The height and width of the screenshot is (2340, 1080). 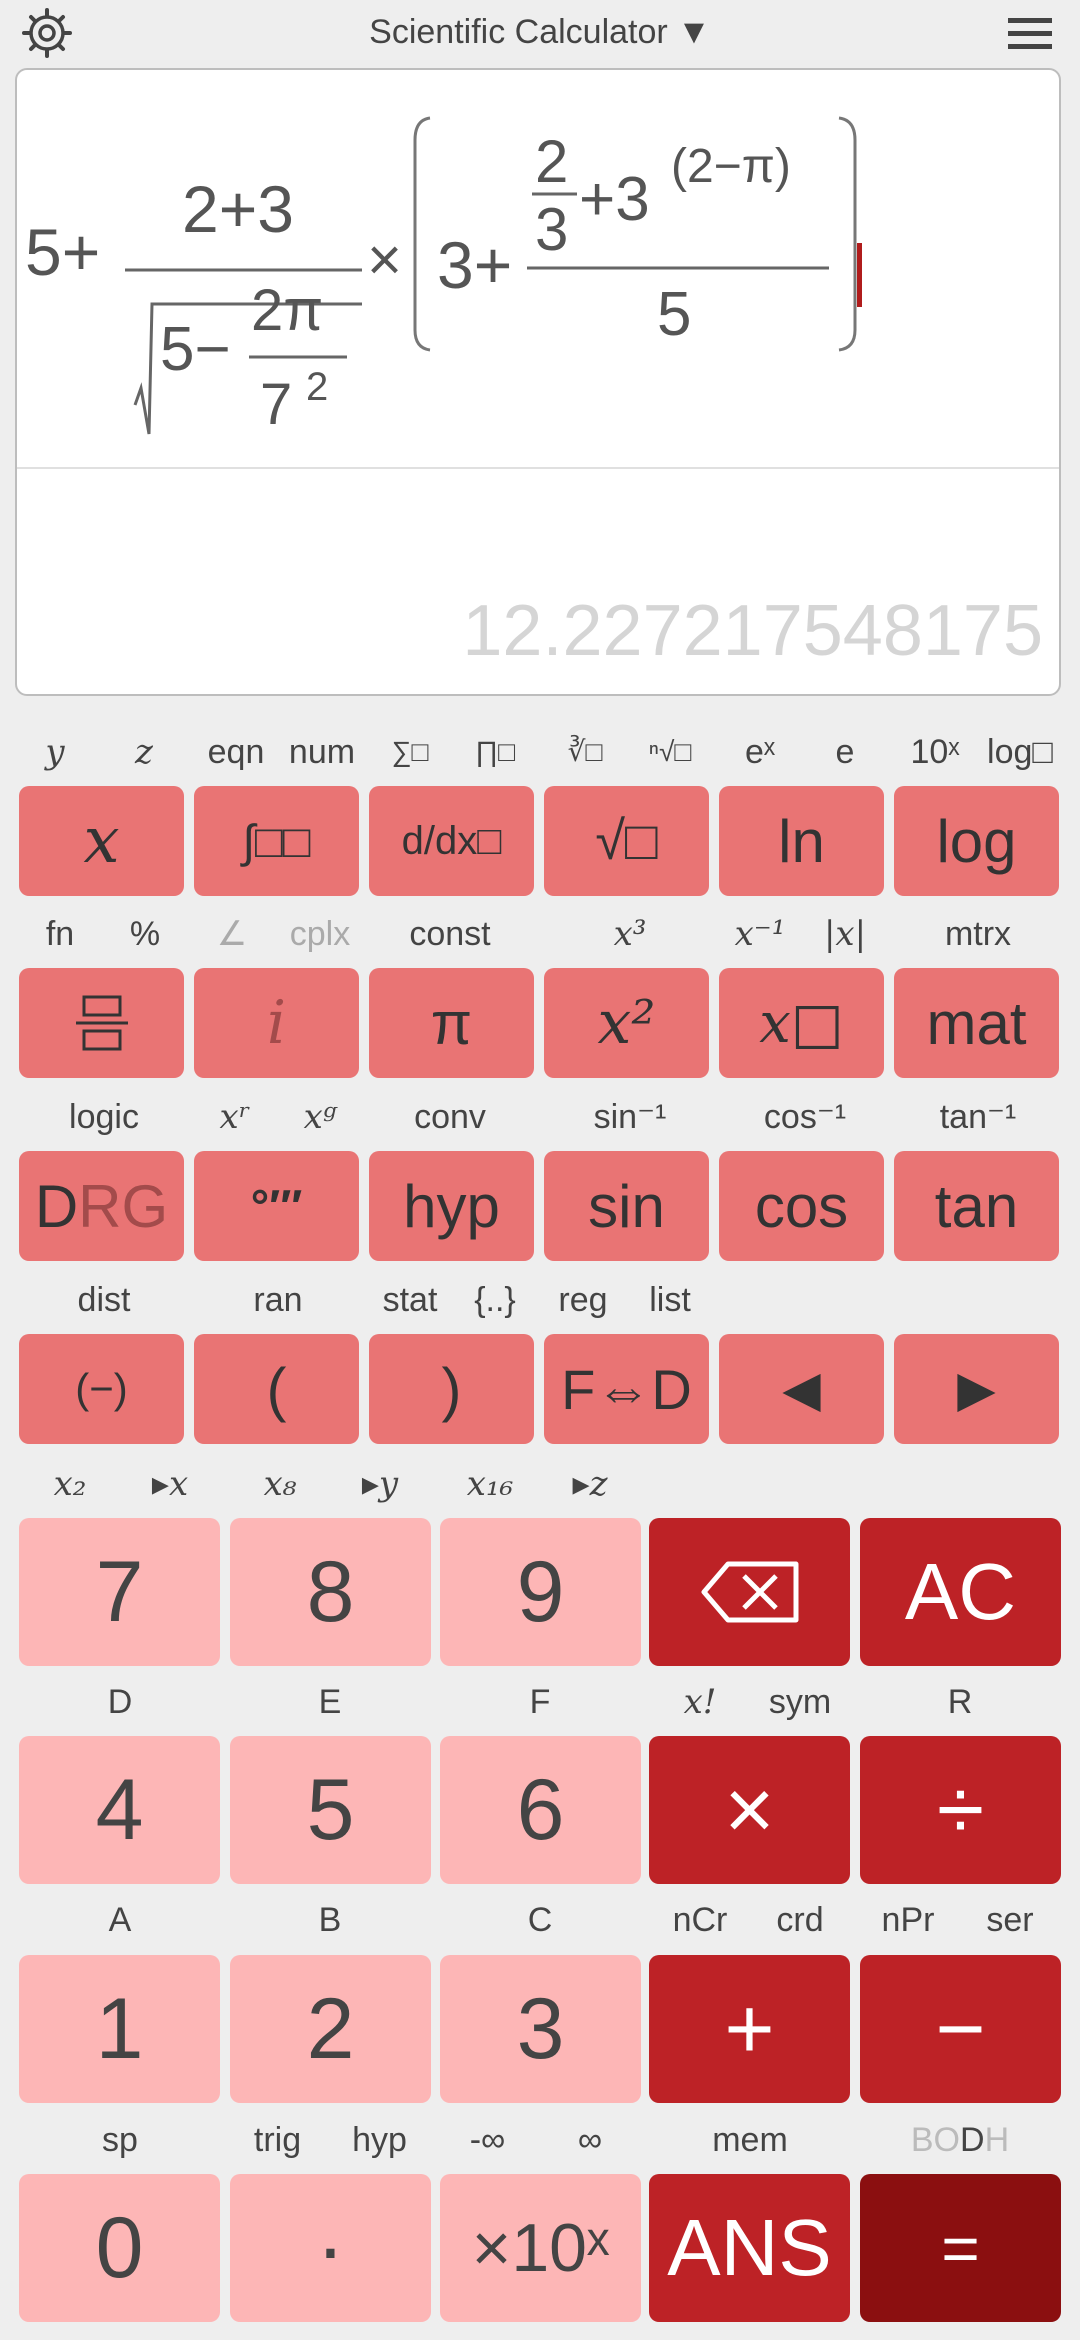 What do you see at coordinates (801, 1206) in the screenshot?
I see `cos-key: cos` at bounding box center [801, 1206].